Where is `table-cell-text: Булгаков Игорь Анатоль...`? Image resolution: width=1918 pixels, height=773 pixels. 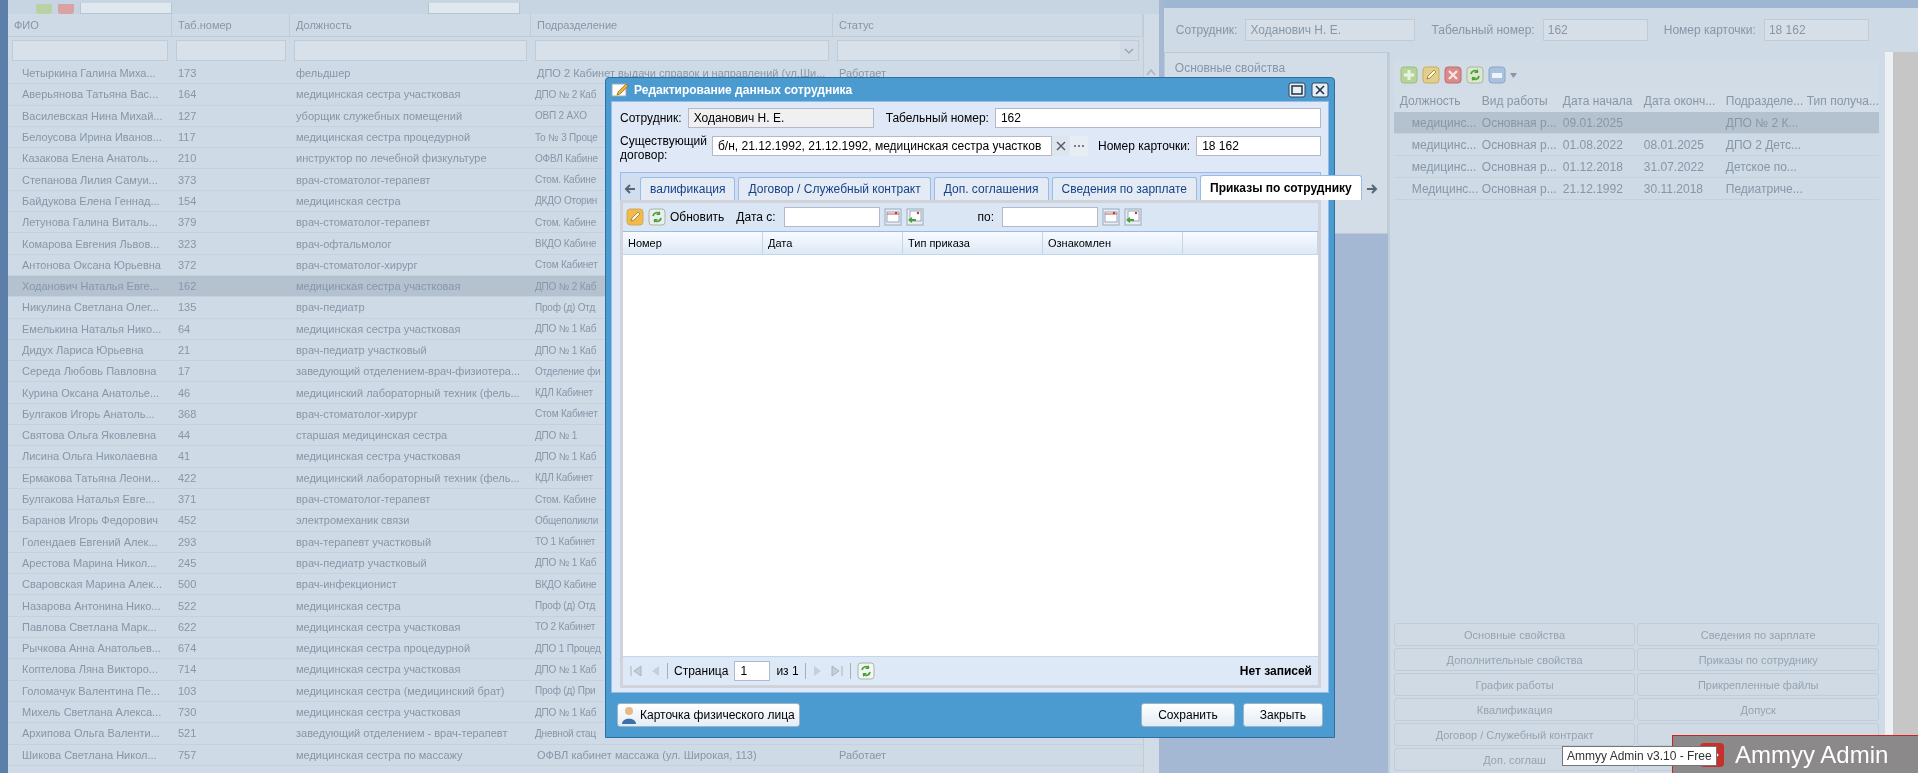
table-cell-text: Булгаков Игорь Анатоль... is located at coordinates (88, 413).